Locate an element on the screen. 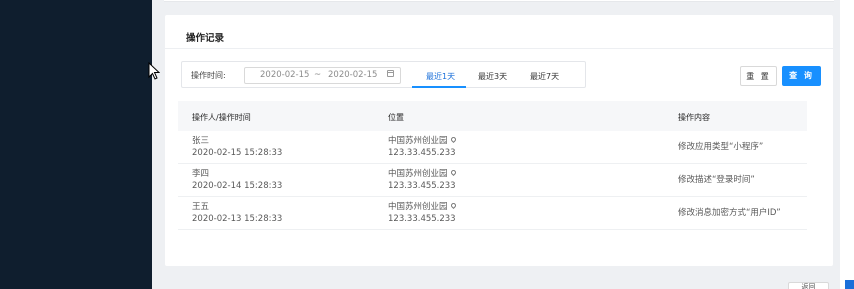  date-end: 2020-02-15 is located at coordinates (352, 75).